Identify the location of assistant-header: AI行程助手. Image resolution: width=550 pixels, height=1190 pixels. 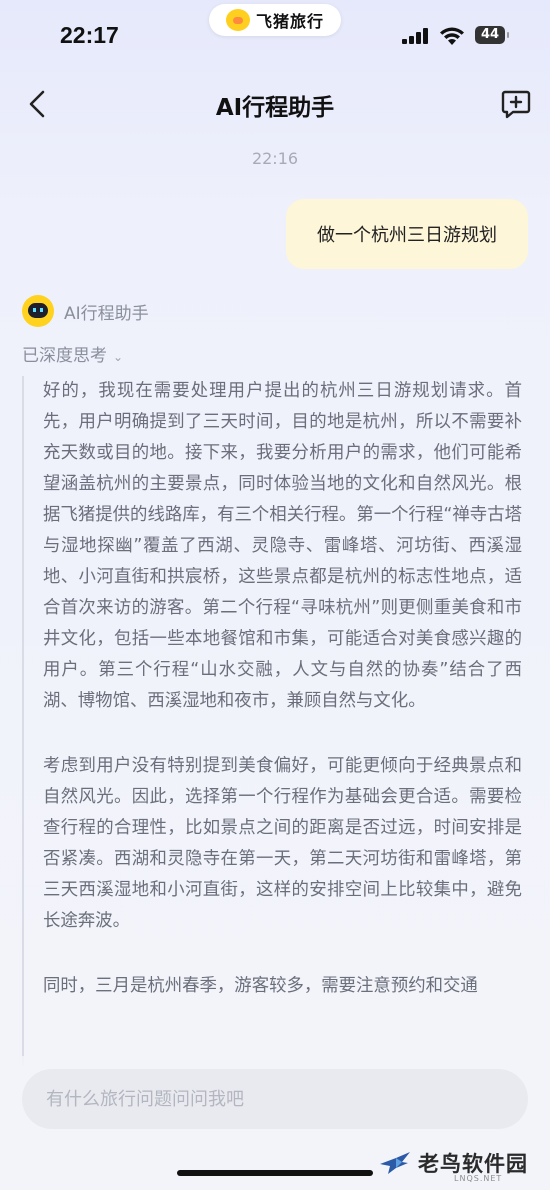
(85, 311).